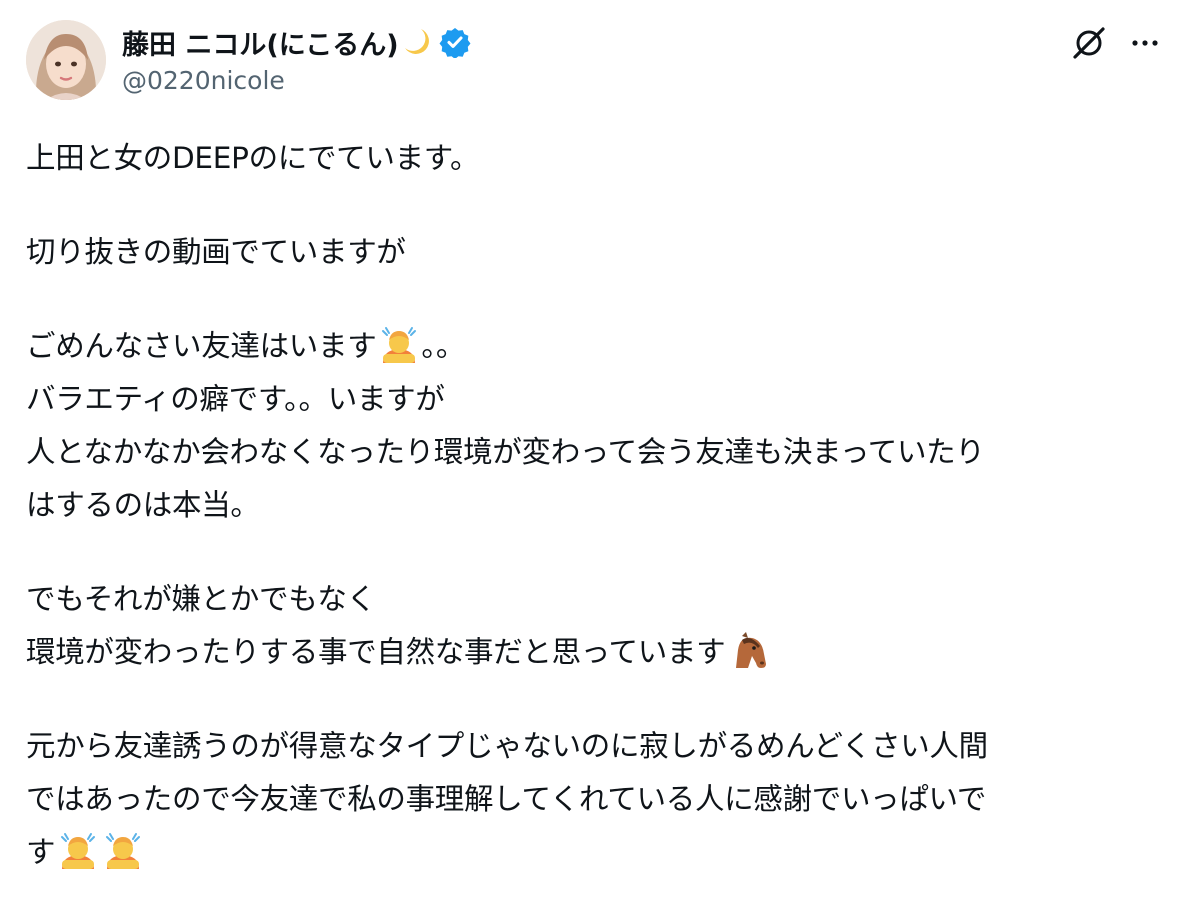  What do you see at coordinates (596, 852) in the screenshot?
I see `tweet-line: す` at bounding box center [596, 852].